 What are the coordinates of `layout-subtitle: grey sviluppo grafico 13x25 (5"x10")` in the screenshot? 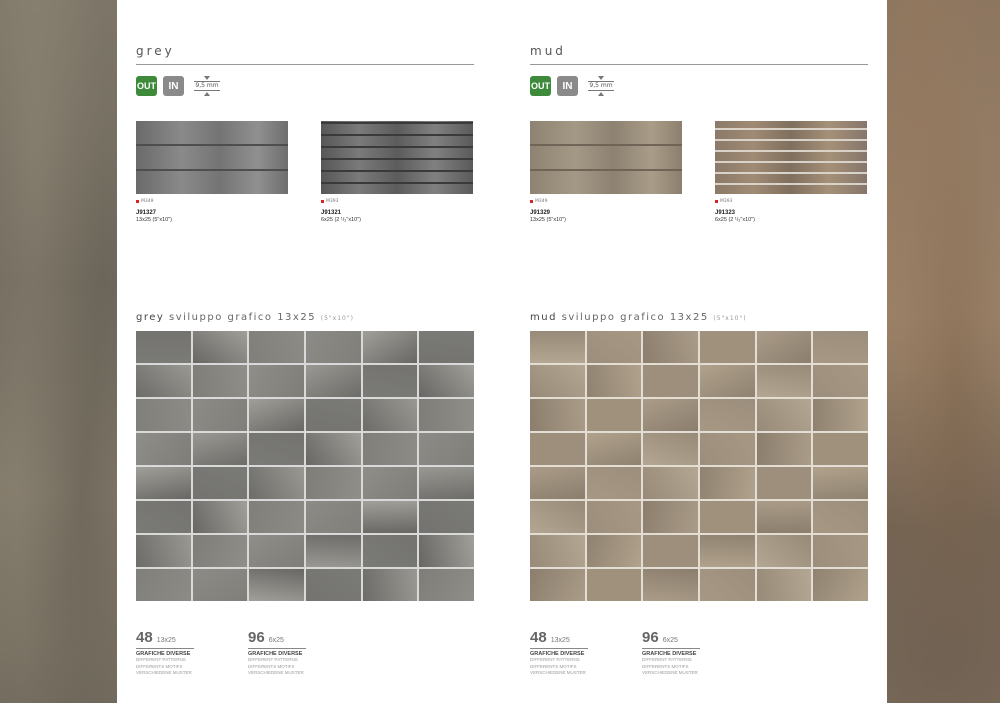 It's located at (245, 317).